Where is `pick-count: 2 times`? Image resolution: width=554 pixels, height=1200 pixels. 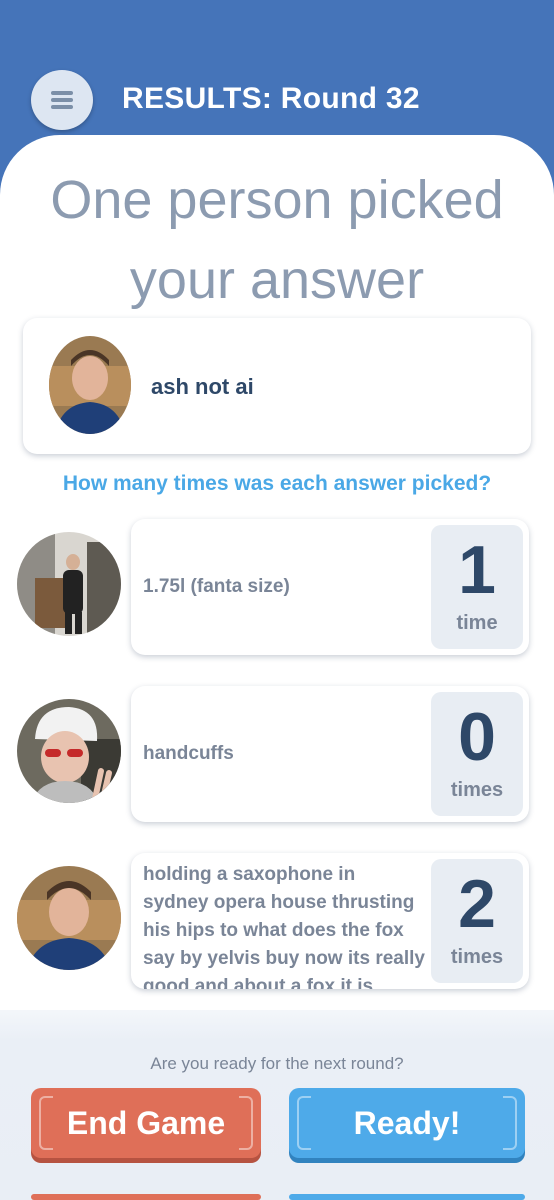 pick-count: 2 times is located at coordinates (477, 921).